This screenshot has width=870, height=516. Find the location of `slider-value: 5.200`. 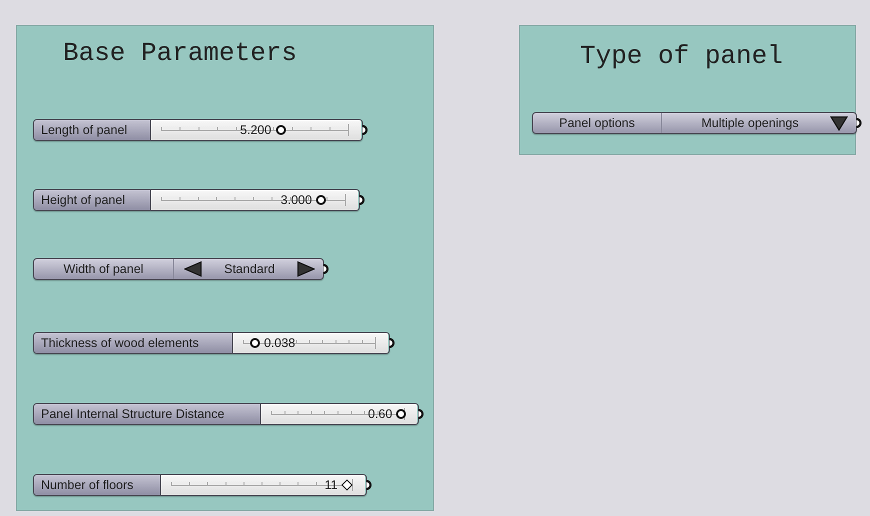

slider-value: 5.200 is located at coordinates (256, 130).